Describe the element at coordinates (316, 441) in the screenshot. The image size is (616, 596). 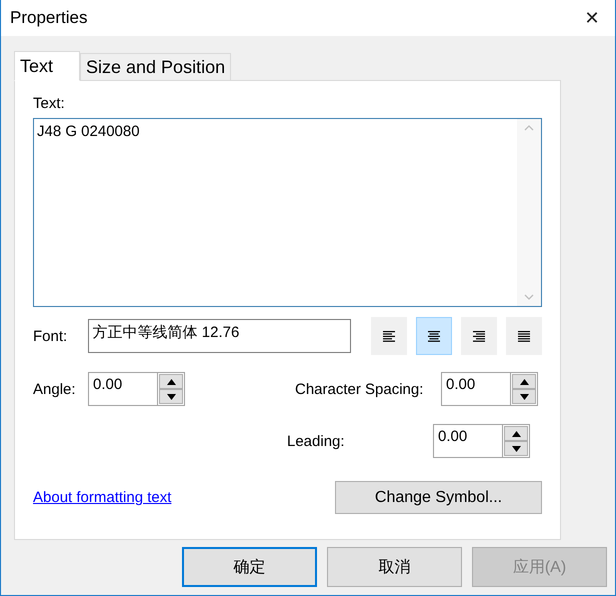
I see `leading-label: Leading:` at that location.